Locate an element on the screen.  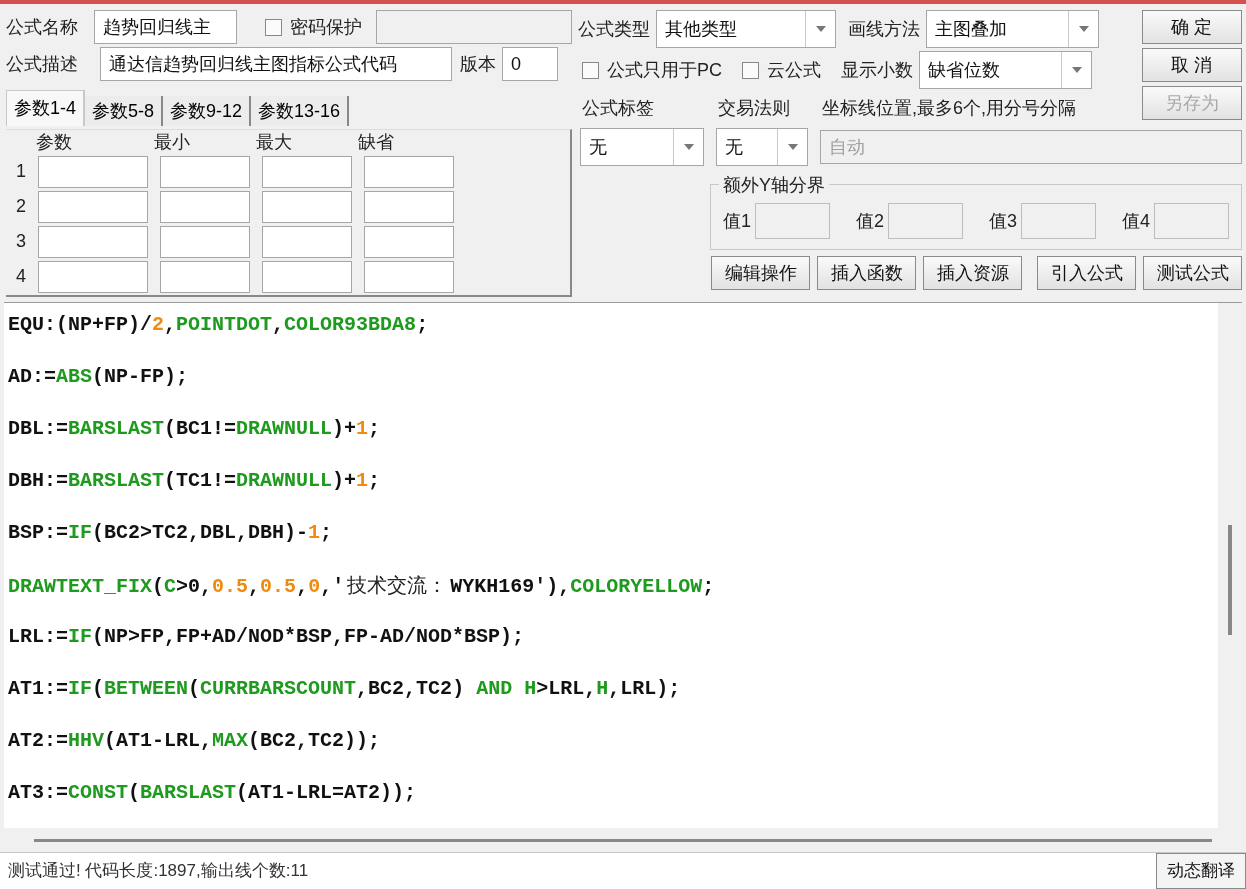
param-tab: 参数5-8 is located at coordinates (124, 111).